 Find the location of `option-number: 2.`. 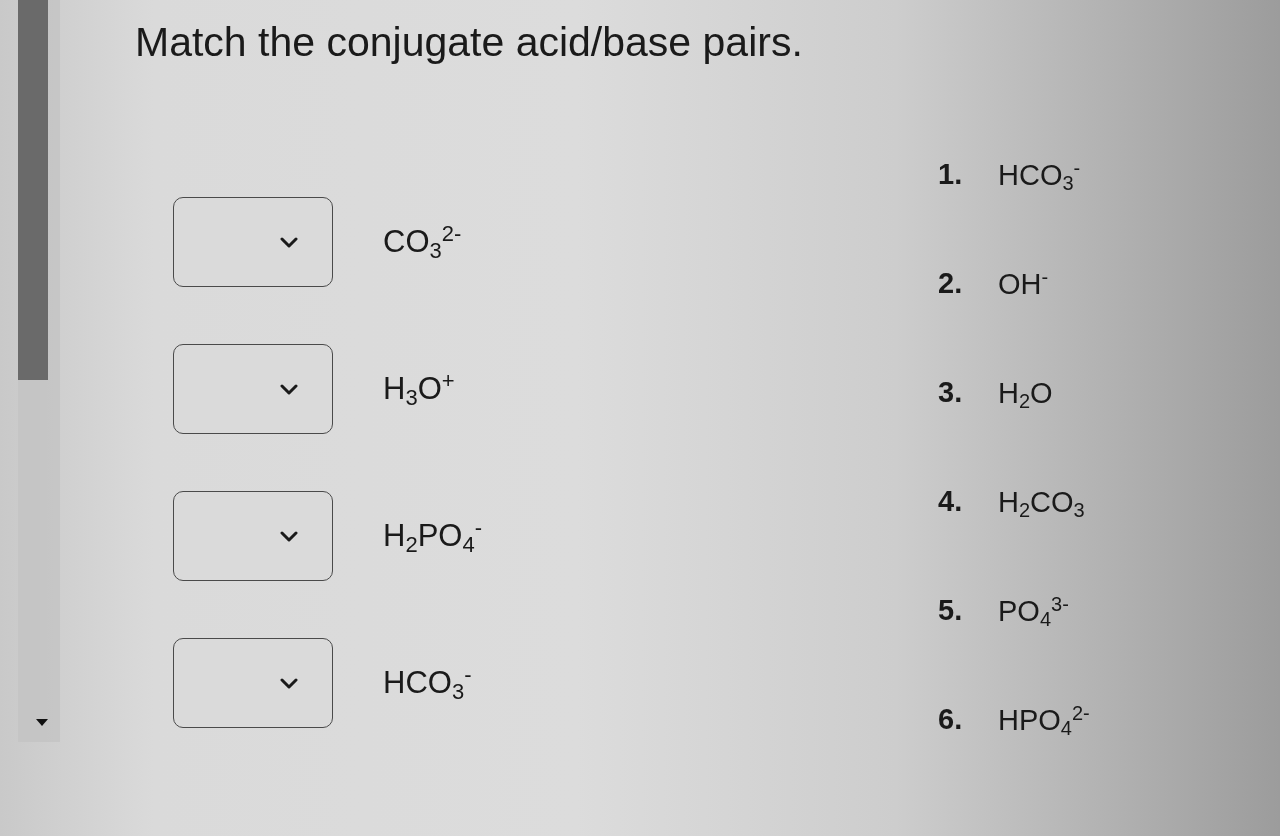

option-number: 2. is located at coordinates (951, 283).